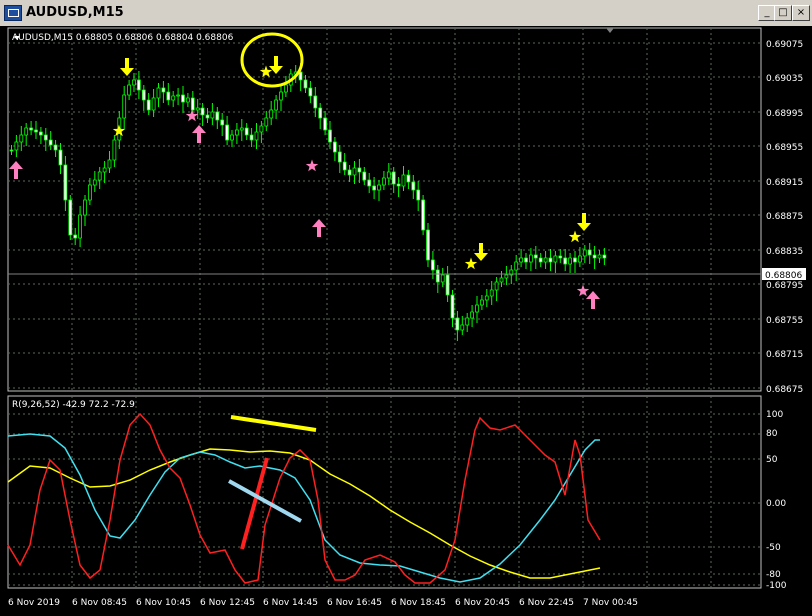 The image size is (812, 616). What do you see at coordinates (784, 79) in the screenshot?
I see `price-label: 0.69035` at bounding box center [784, 79].